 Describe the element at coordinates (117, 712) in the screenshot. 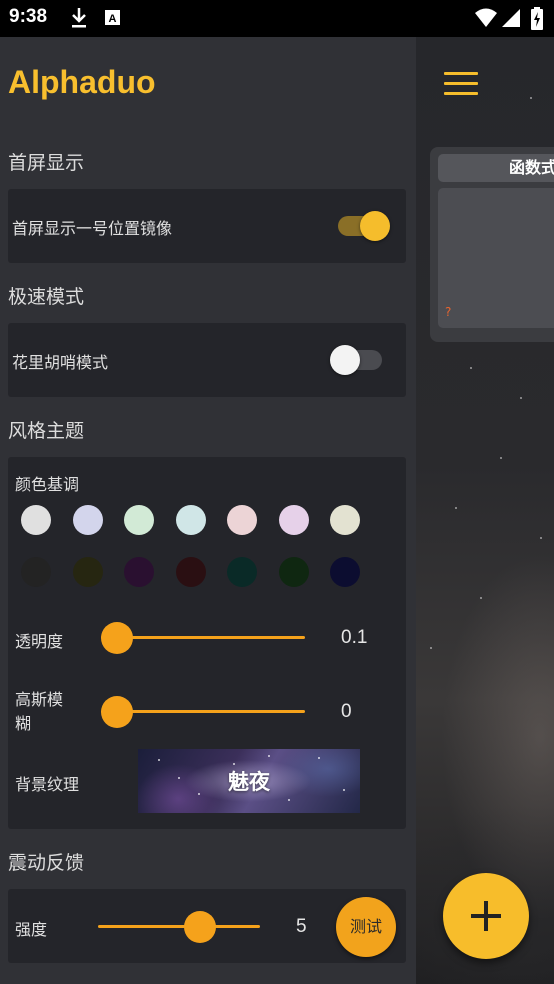

I see `blur-slider-knob` at that location.